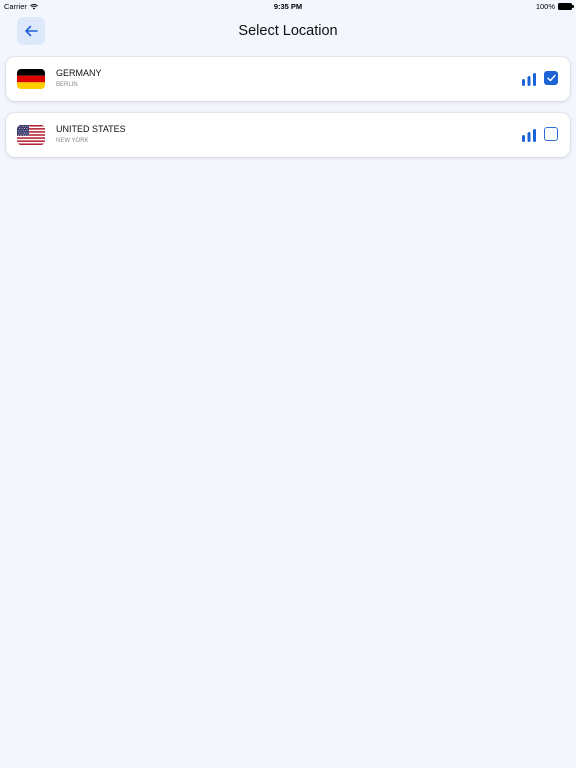  I want to click on location-item-united-states: UNITED STATES NEW YORK, so click(288, 135).